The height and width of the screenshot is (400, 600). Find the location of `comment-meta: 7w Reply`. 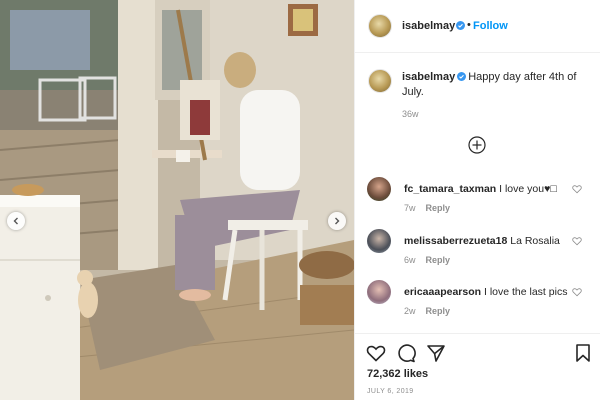

comment-meta: 7w Reply is located at coordinates (427, 208).